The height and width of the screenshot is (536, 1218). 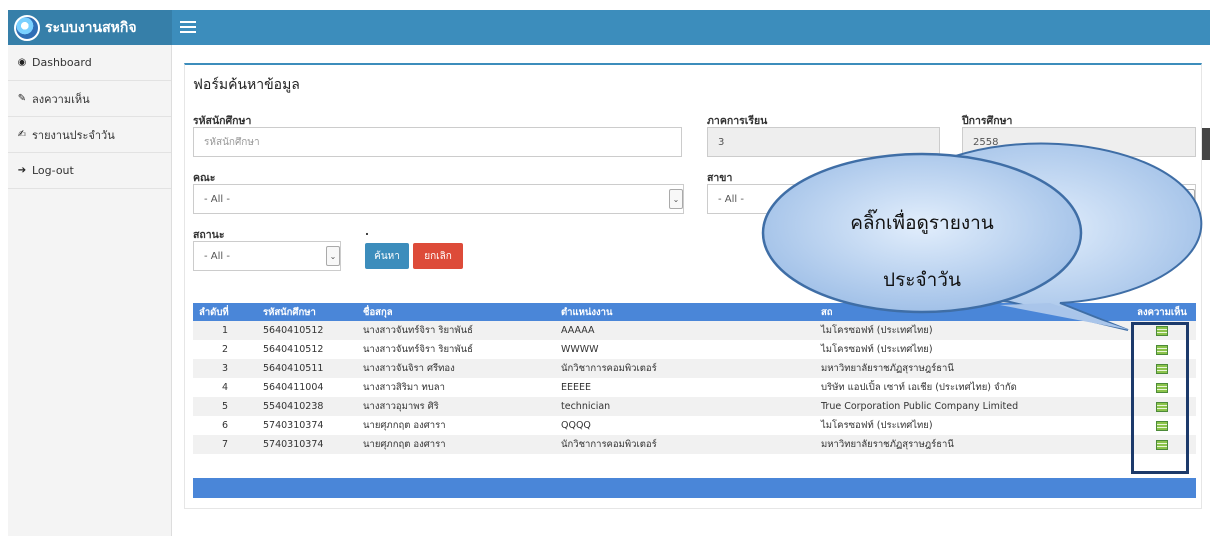 What do you see at coordinates (22, 98) in the screenshot?
I see `pencil-icon: ✎` at bounding box center [22, 98].